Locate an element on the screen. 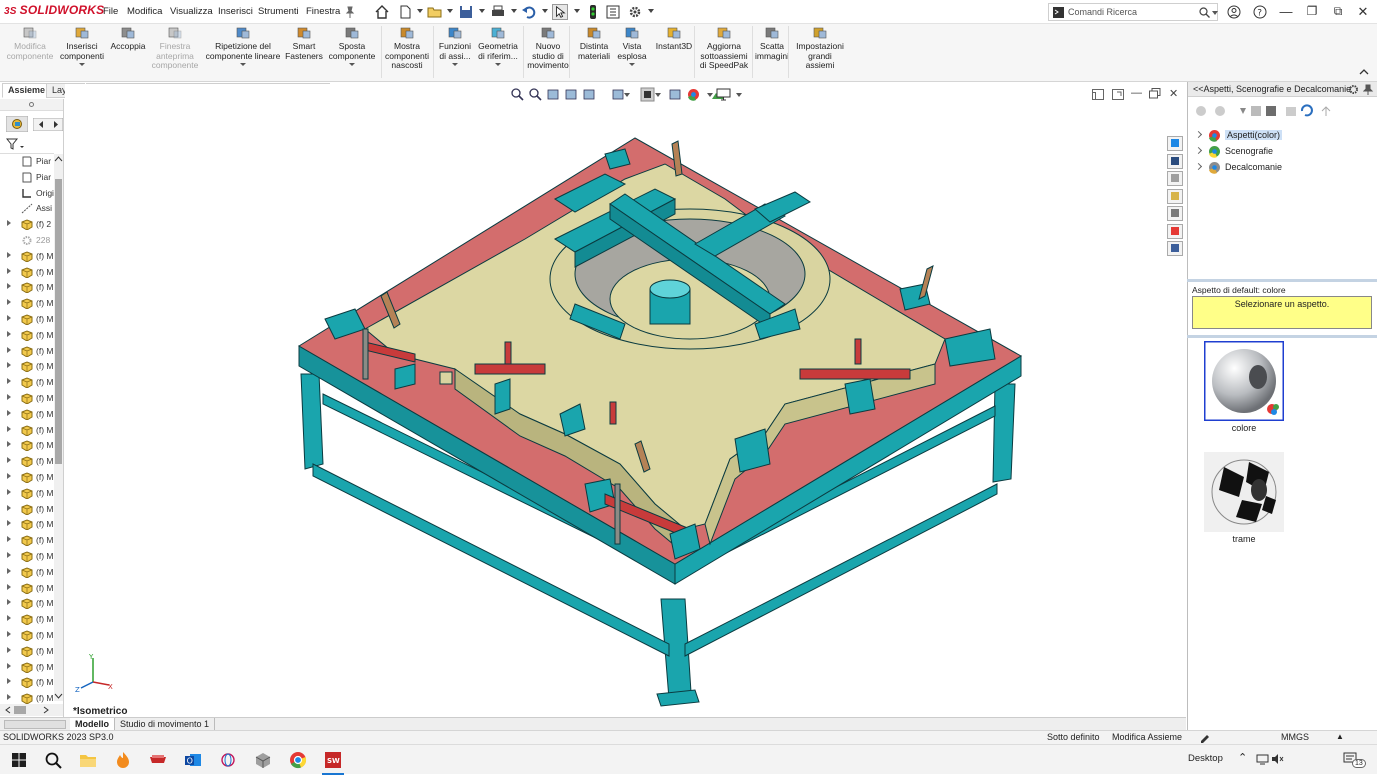 Image resolution: width=1377 pixels, height=775 pixels. tree-hscrollbar is located at coordinates (31, 710).